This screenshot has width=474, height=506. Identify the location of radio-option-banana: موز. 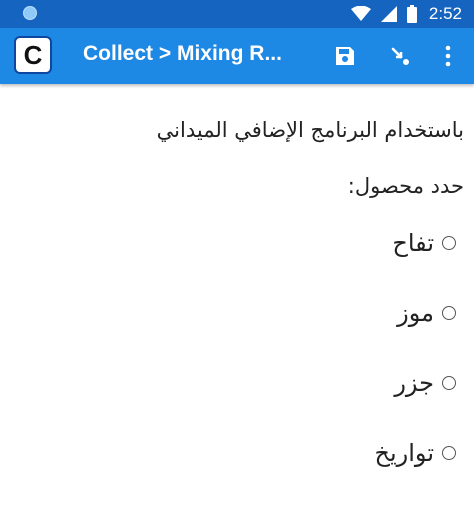
(306, 313).